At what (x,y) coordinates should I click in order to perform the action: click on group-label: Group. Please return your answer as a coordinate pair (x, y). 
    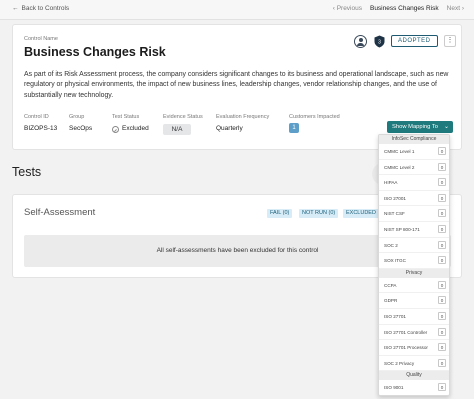
    Looking at the image, I should click on (77, 117).